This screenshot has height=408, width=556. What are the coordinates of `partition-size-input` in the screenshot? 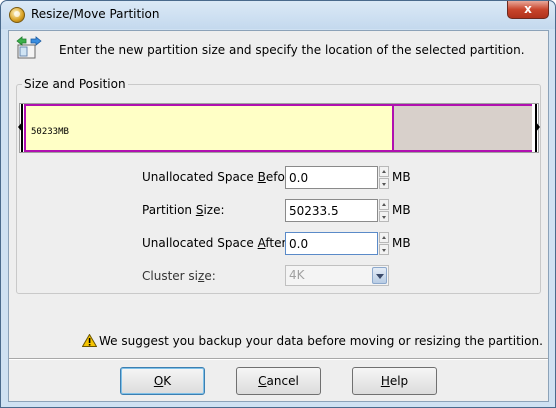 It's located at (331, 210).